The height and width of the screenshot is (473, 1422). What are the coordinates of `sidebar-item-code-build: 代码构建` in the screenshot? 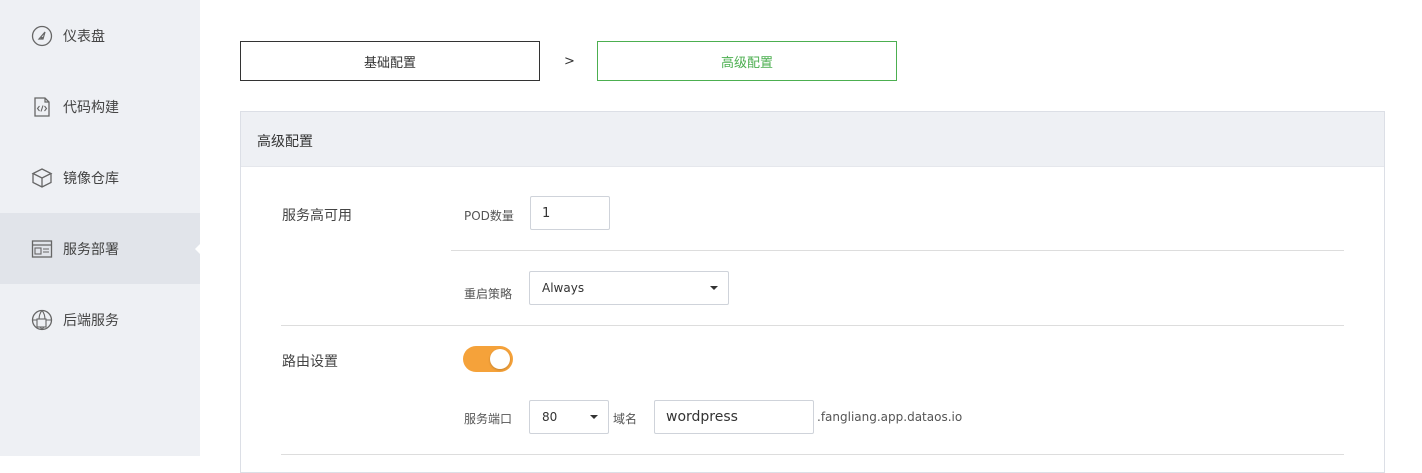 It's located at (100, 106).